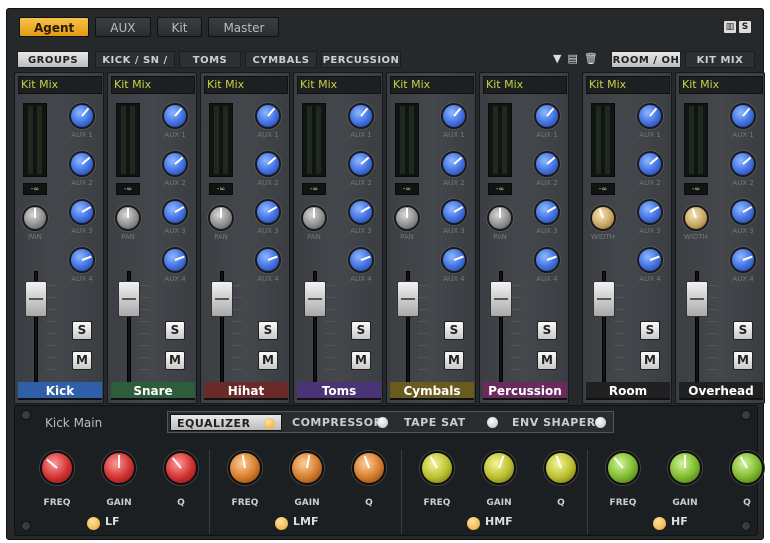  I want to click on tab-kit-mix: KIT MIX, so click(720, 59).